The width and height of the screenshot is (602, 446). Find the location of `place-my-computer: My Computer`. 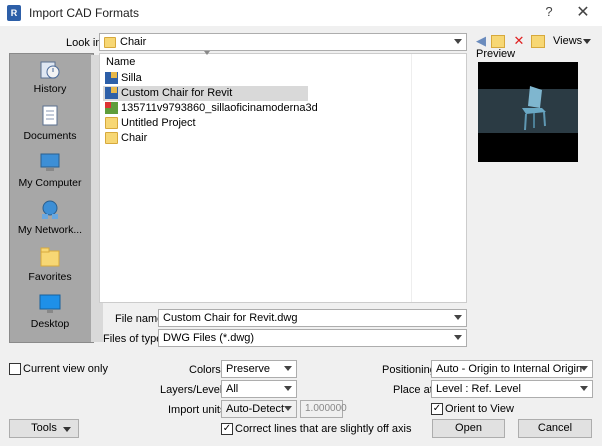

place-my-computer: My Computer is located at coordinates (50, 173).